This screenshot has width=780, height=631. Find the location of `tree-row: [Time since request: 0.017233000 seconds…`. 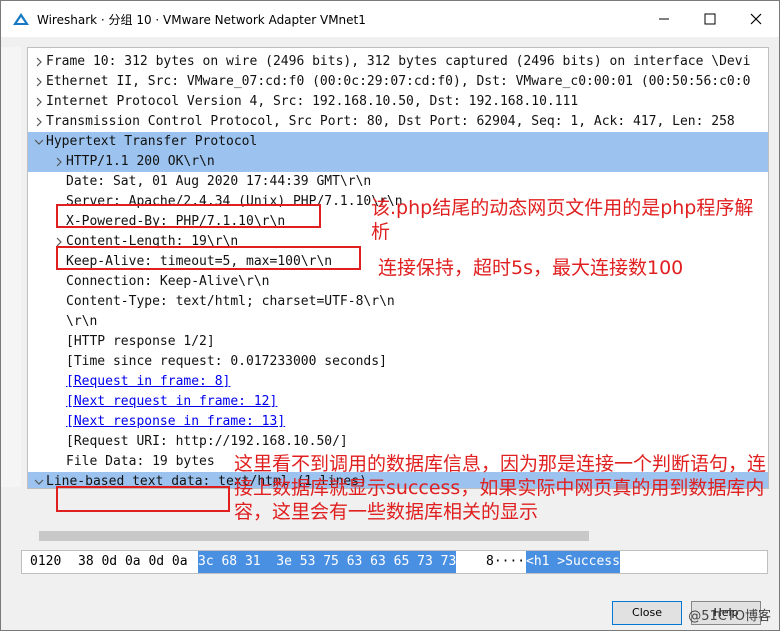

tree-row: [Time since request: 0.017233000 seconds… is located at coordinates (398, 362).